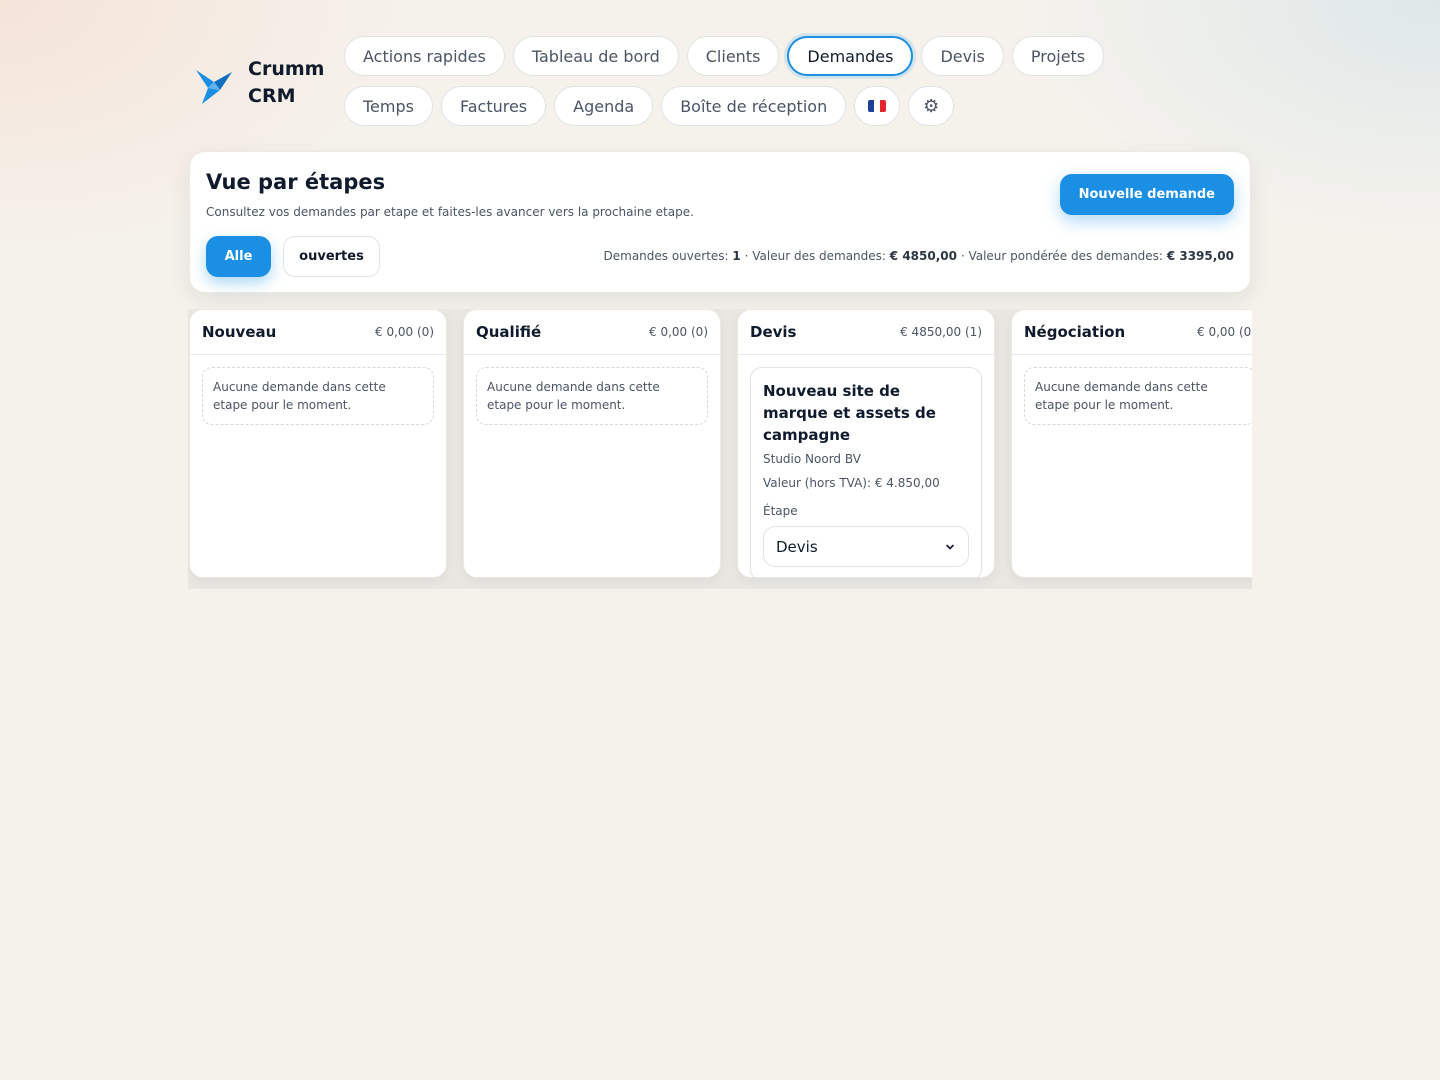 This screenshot has width=1440, height=1080. I want to click on column-title: Nouveau, so click(239, 332).